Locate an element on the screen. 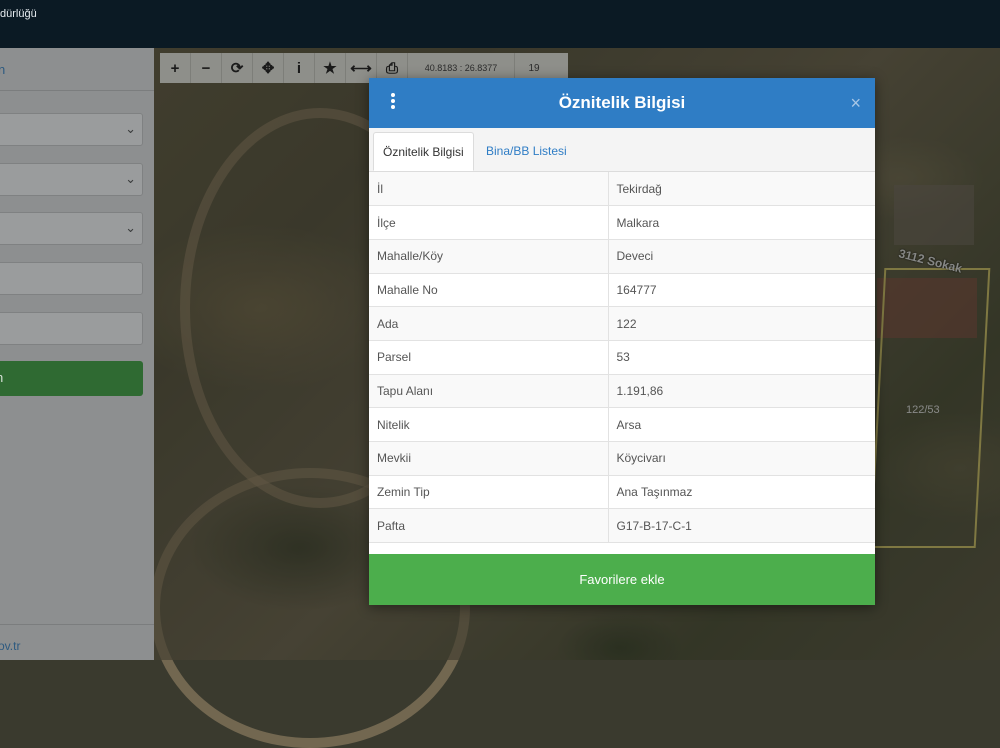 This screenshot has height=748, width=1000. attribute-key: Ada is located at coordinates (489, 323).